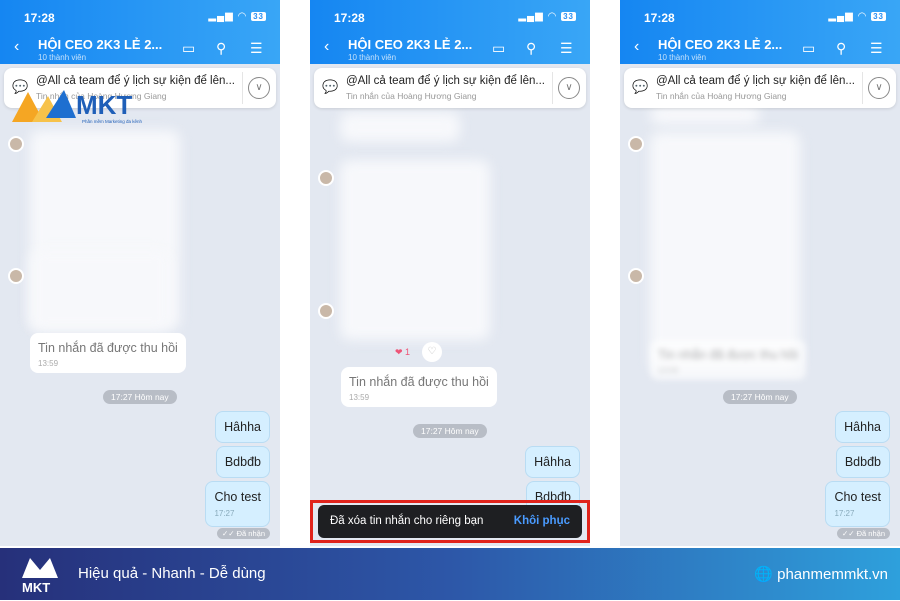  I want to click on undo-toast: Đã xóa tin nhắn cho riêng bạn Khôi phục, so click(450, 521).